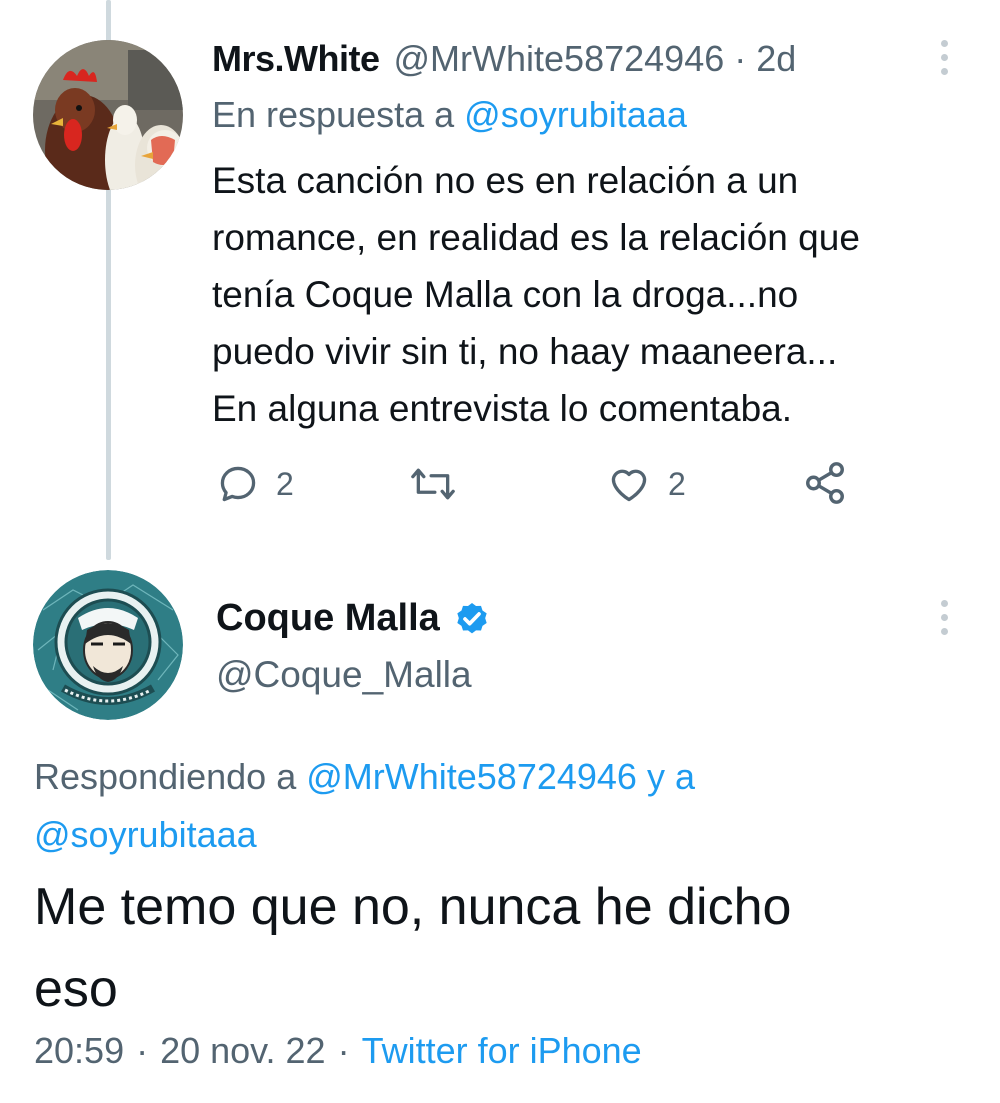 The height and width of the screenshot is (1103, 1000). I want to click on replying-to-line: En respuesta a @soyrubitaaa, so click(449, 115).